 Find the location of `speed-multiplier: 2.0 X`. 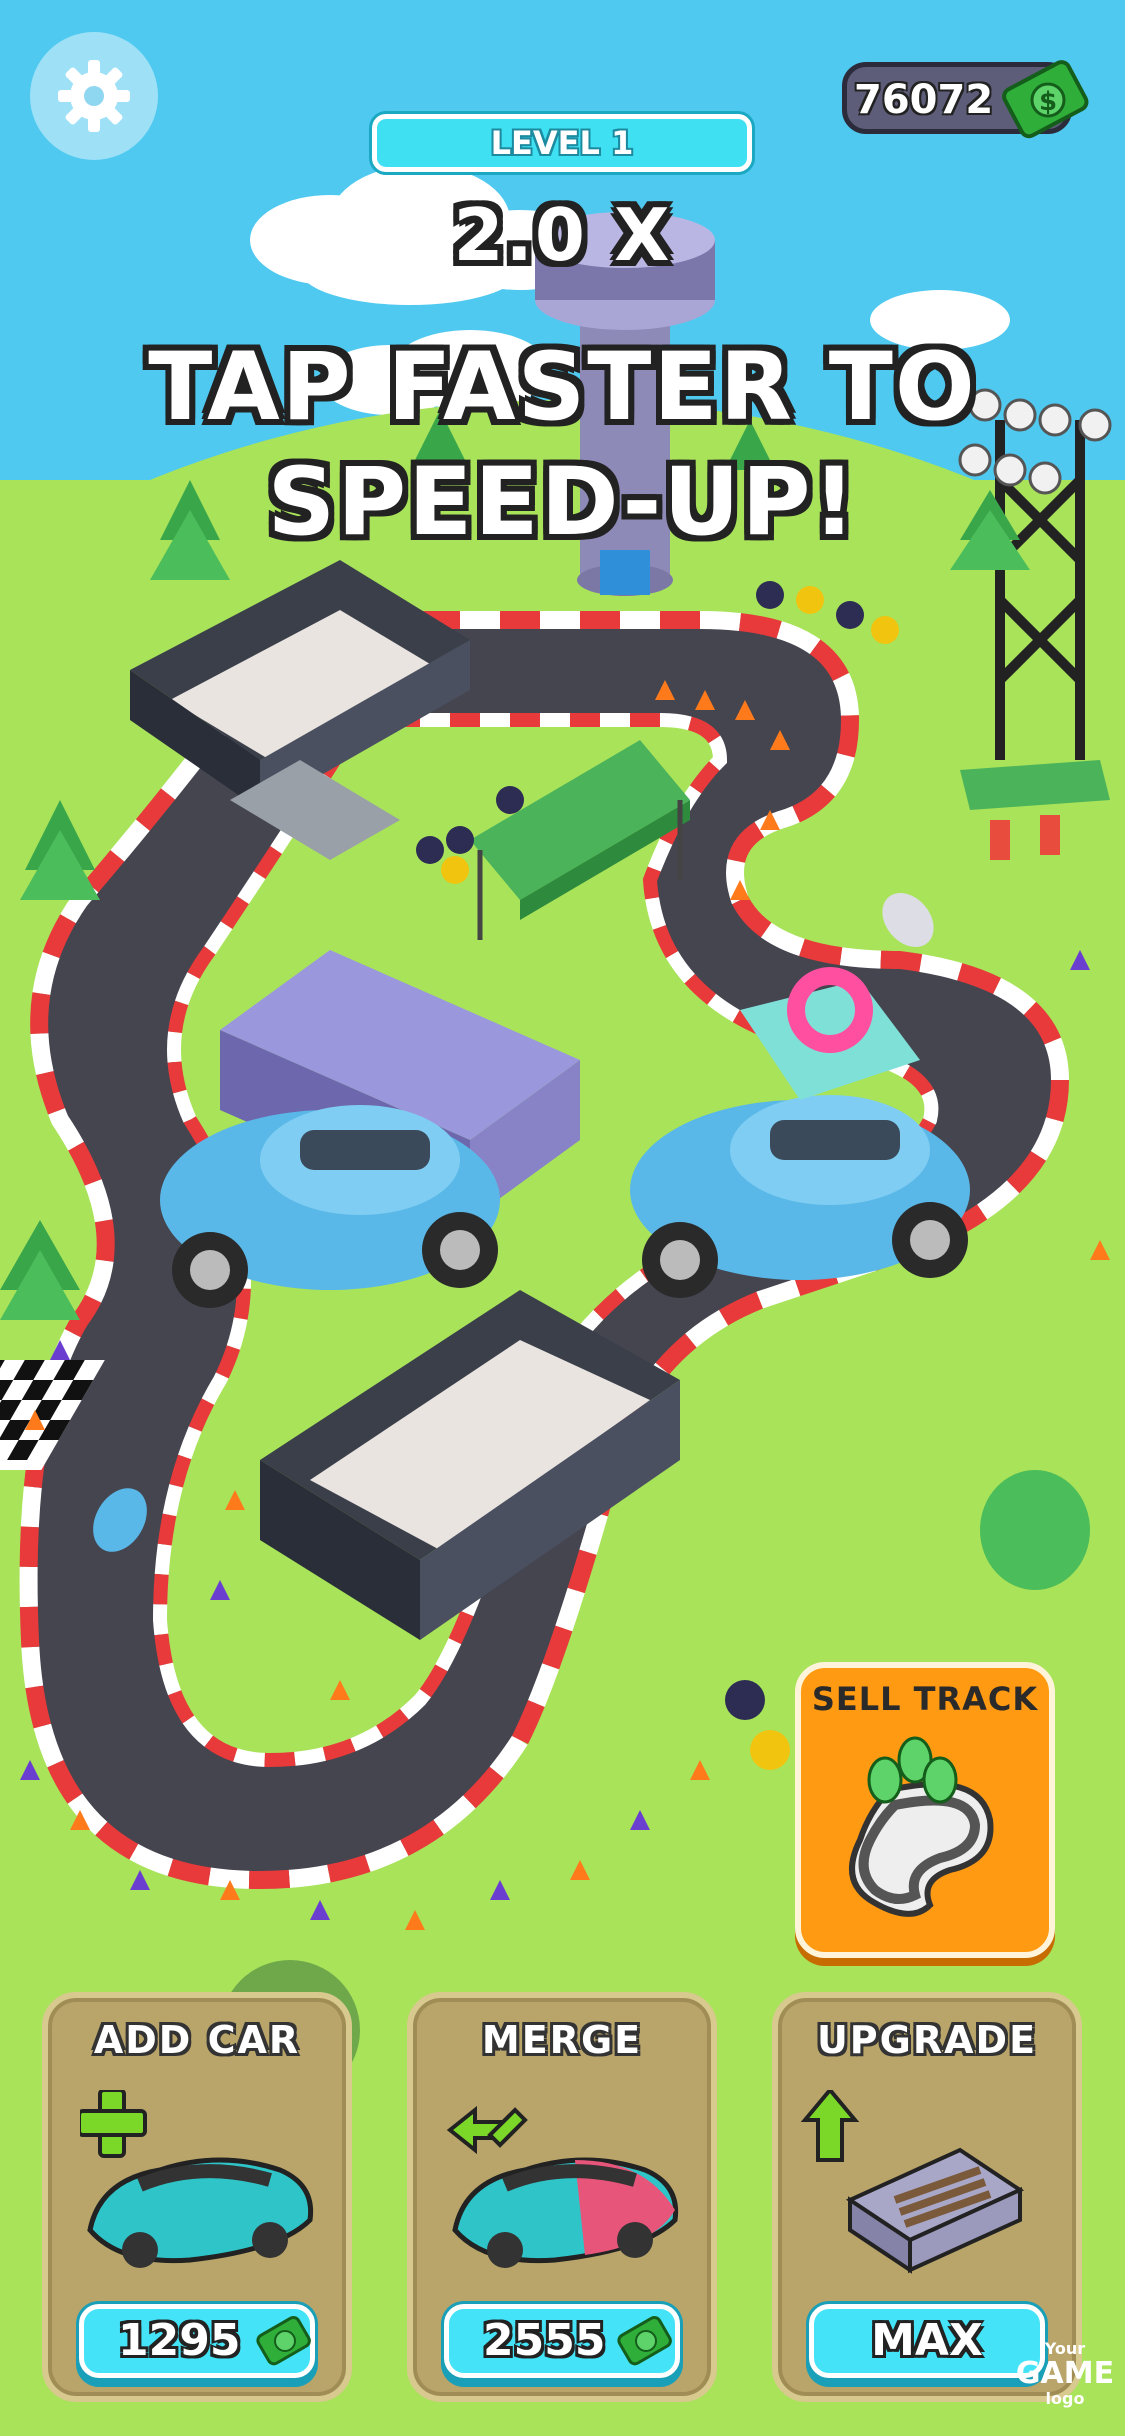

speed-multiplier: 2.0 X is located at coordinates (562, 235).